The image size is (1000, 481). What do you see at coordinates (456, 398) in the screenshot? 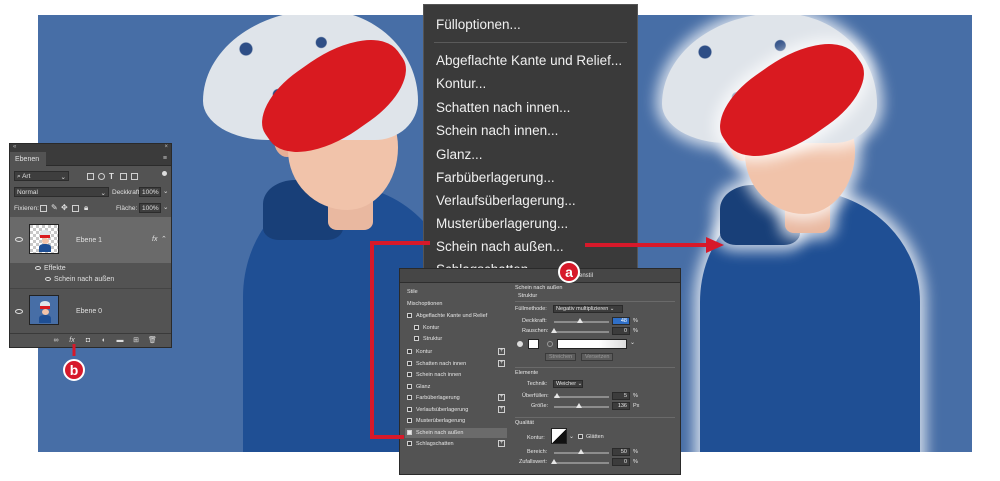
I see `style-list-item: Farbüberlagerung +` at bounding box center [456, 398].